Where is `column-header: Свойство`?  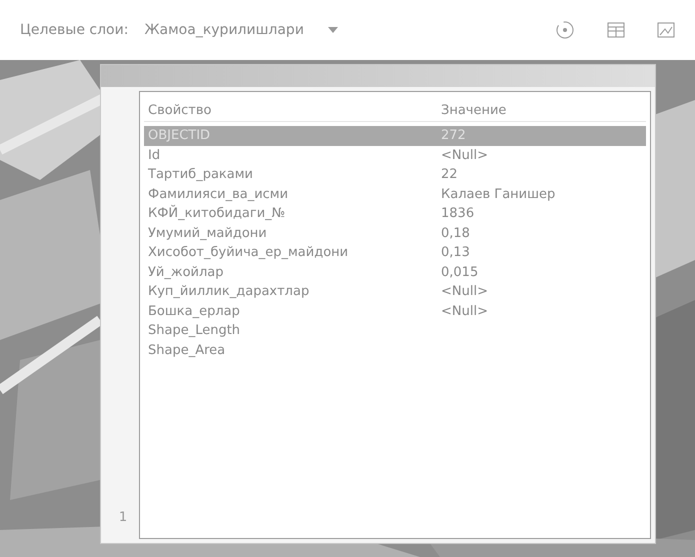
column-header: Свойство is located at coordinates (292, 110).